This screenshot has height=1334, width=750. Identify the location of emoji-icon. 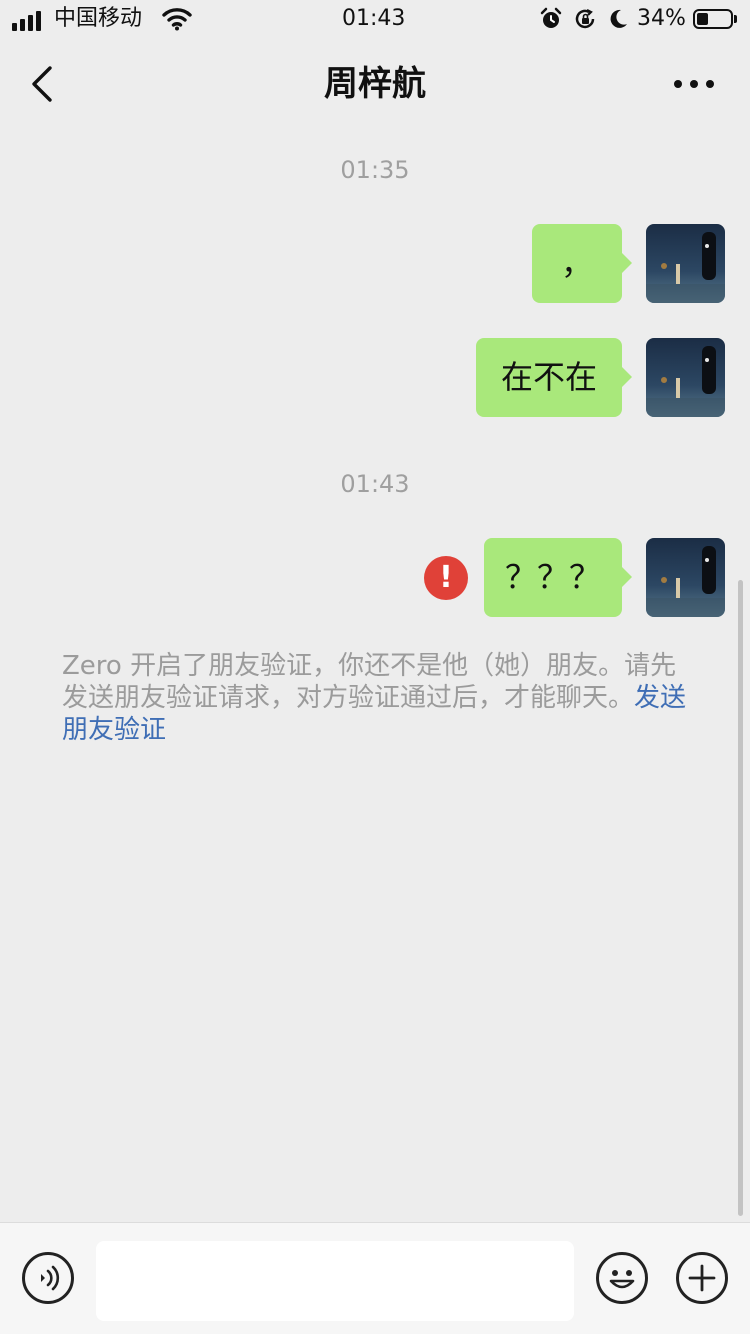
(622, 1279).